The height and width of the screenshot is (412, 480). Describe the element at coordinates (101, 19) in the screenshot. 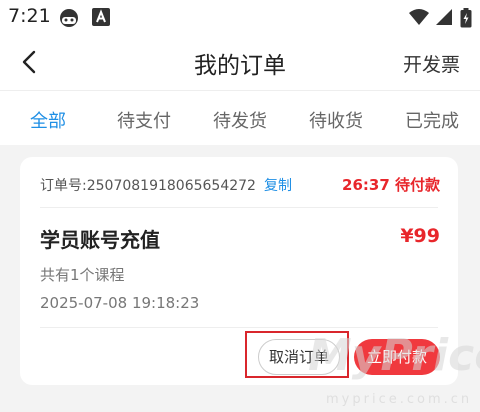

I see `app-a-icon` at that location.